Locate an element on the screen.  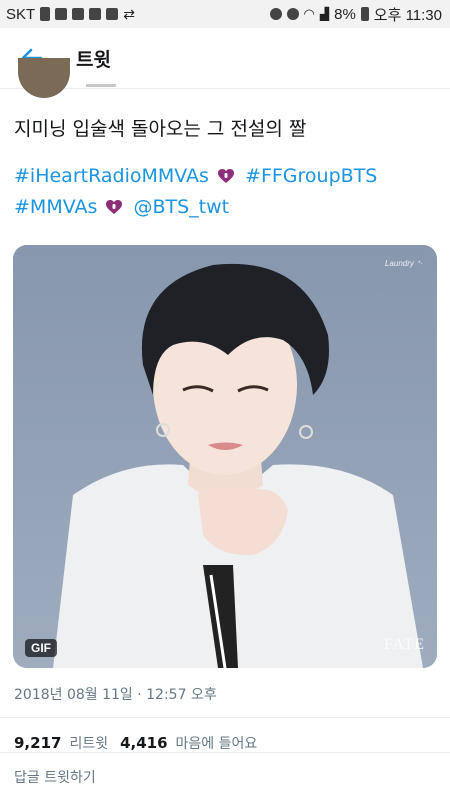
tweet-timestamp: 2018년 08월 11일 · 12:57 오후 is located at coordinates (115, 695).